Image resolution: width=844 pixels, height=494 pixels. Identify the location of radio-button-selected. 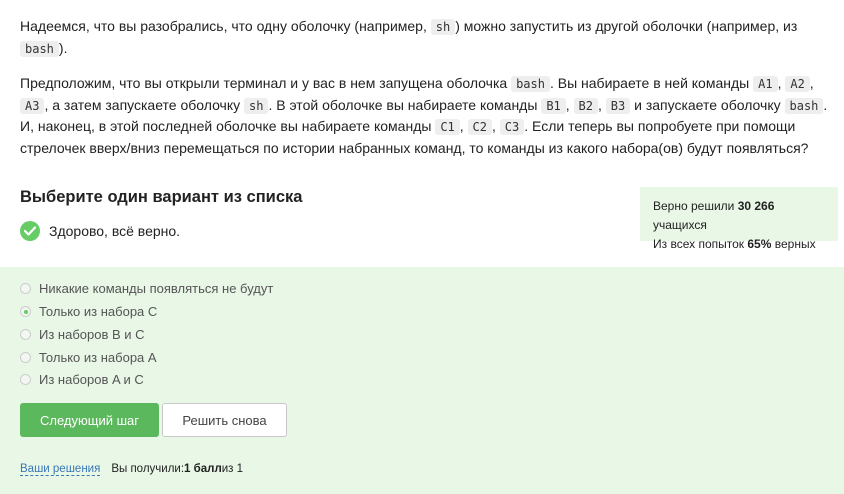
(25, 311).